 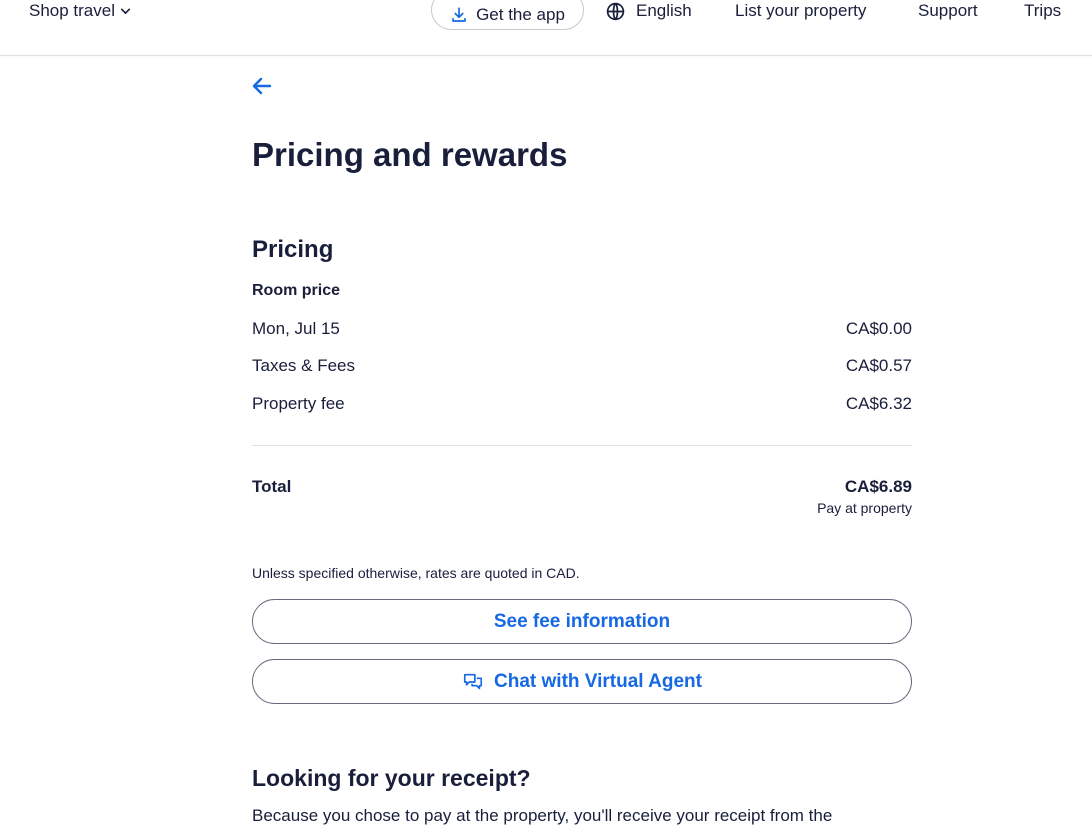 I want to click on total-value: CA$6.89, so click(x=878, y=486).